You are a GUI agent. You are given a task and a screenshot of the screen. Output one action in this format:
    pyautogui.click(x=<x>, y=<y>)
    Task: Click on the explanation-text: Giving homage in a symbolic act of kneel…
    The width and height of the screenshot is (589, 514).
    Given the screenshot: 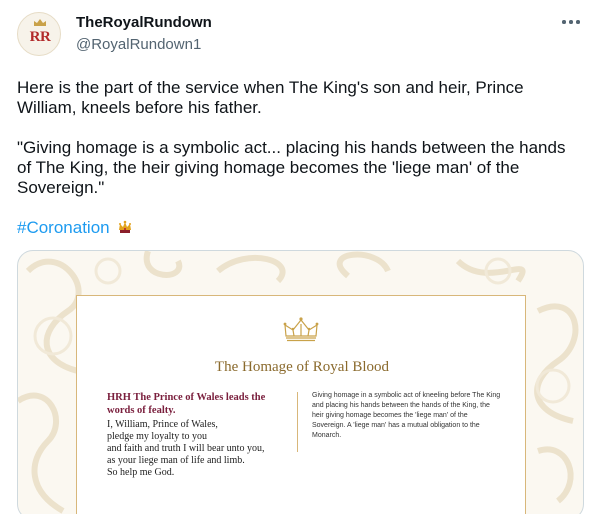 What is the action you would take?
    pyautogui.click(x=406, y=415)
    